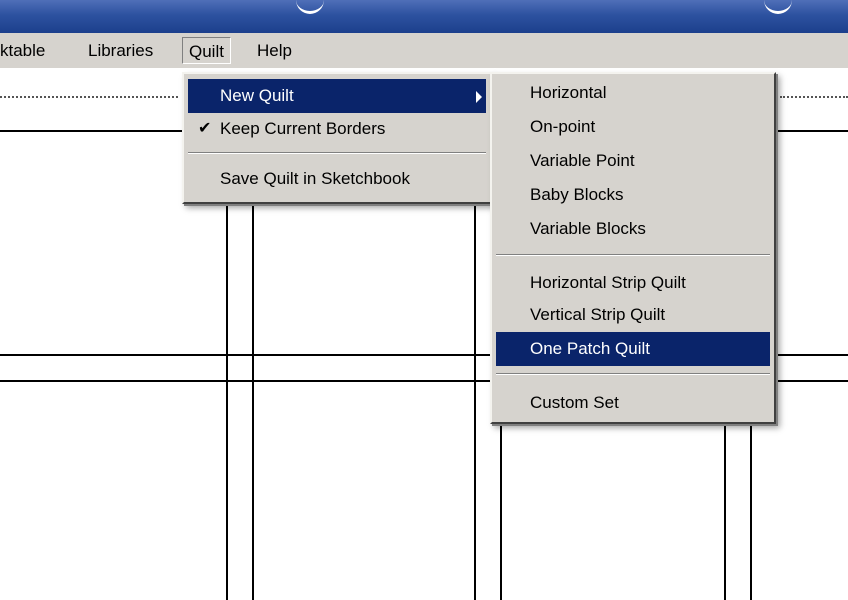 This screenshot has height=600, width=848. What do you see at coordinates (608, 282) in the screenshot?
I see `menu-item-label: Horizontal Strip Quilt` at bounding box center [608, 282].